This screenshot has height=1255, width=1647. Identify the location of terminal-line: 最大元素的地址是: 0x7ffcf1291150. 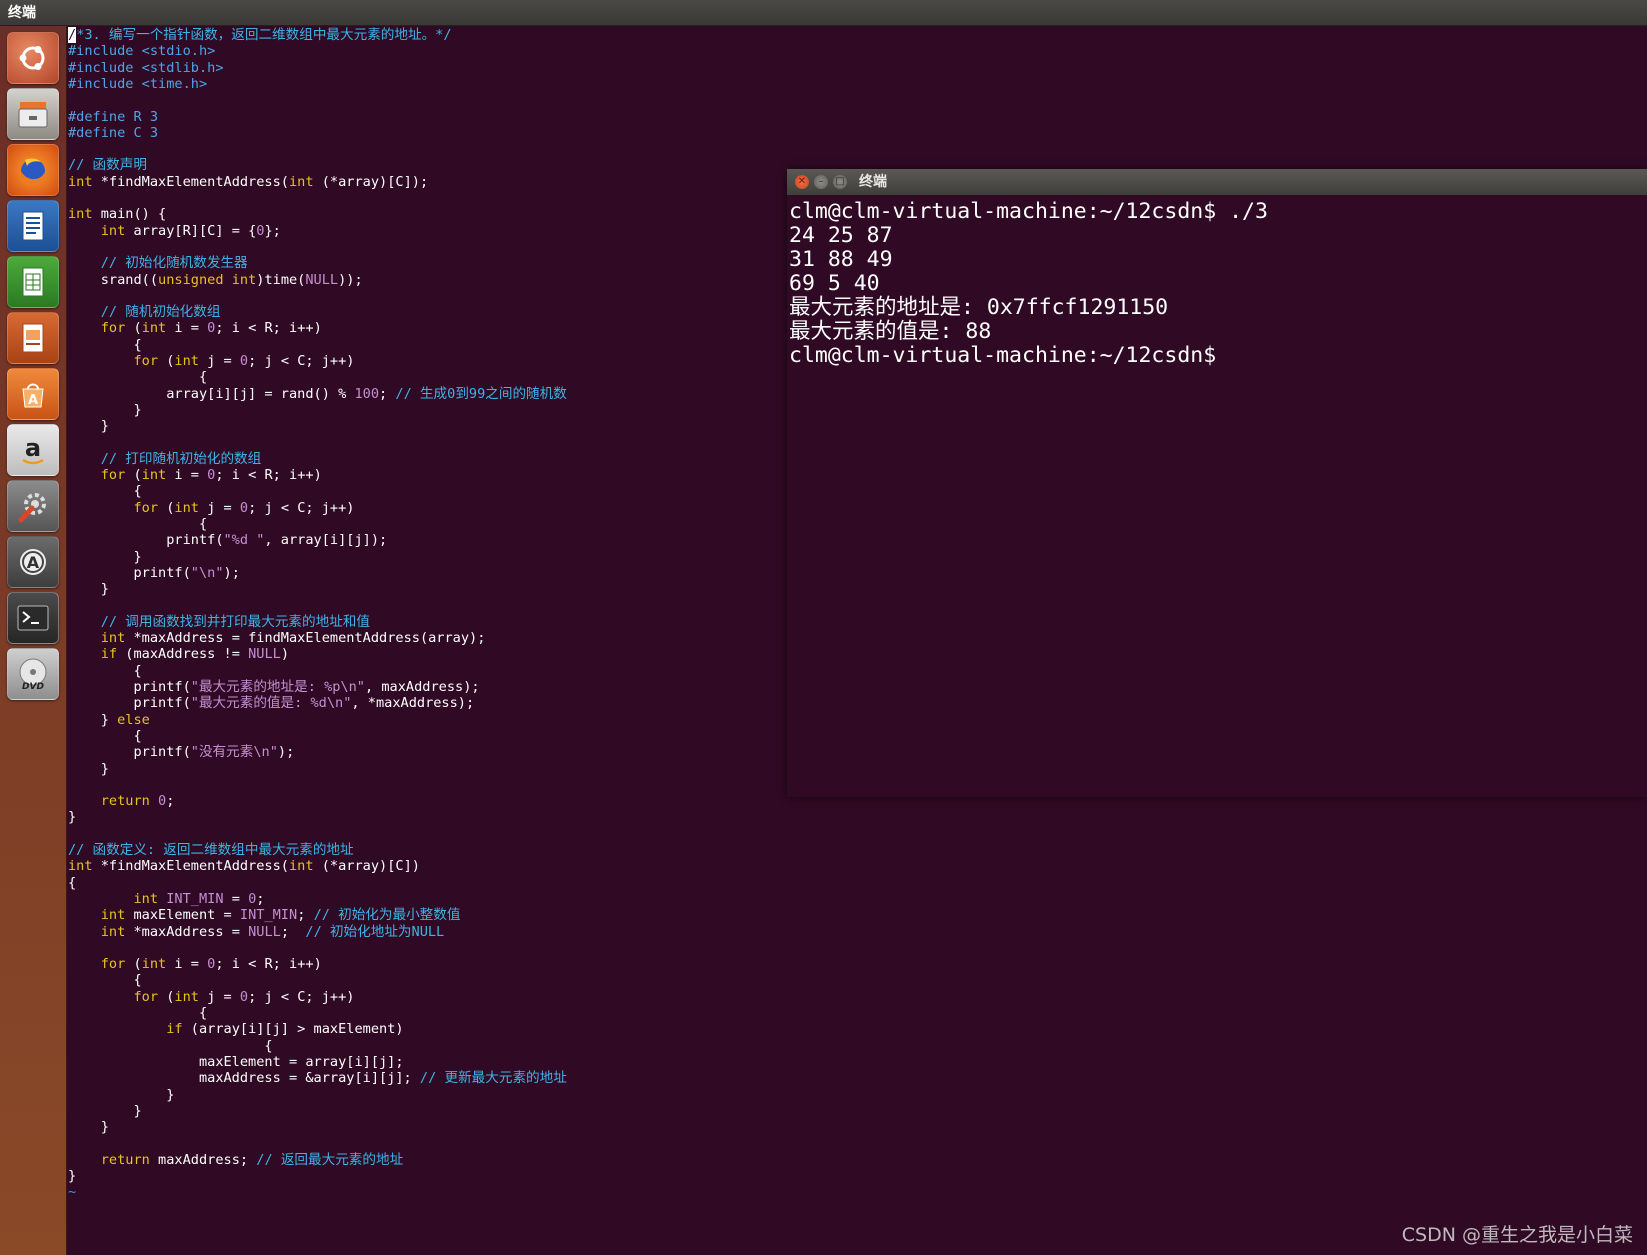
(979, 307).